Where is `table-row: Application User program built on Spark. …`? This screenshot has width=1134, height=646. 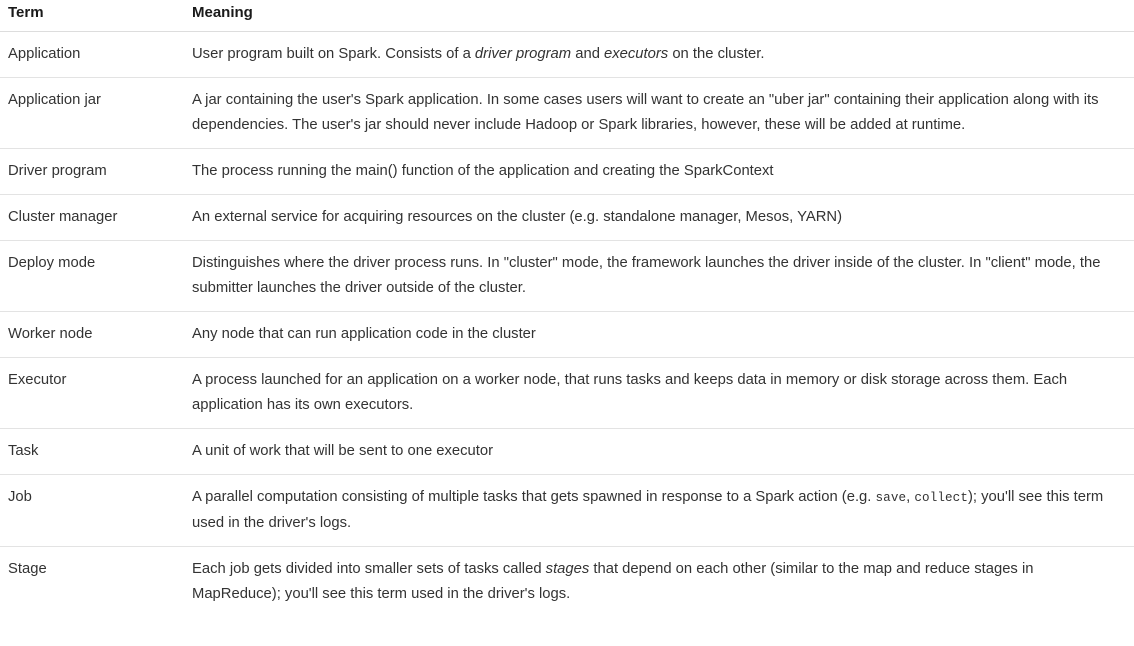 table-row: Application User program built on Spark. … is located at coordinates (567, 54).